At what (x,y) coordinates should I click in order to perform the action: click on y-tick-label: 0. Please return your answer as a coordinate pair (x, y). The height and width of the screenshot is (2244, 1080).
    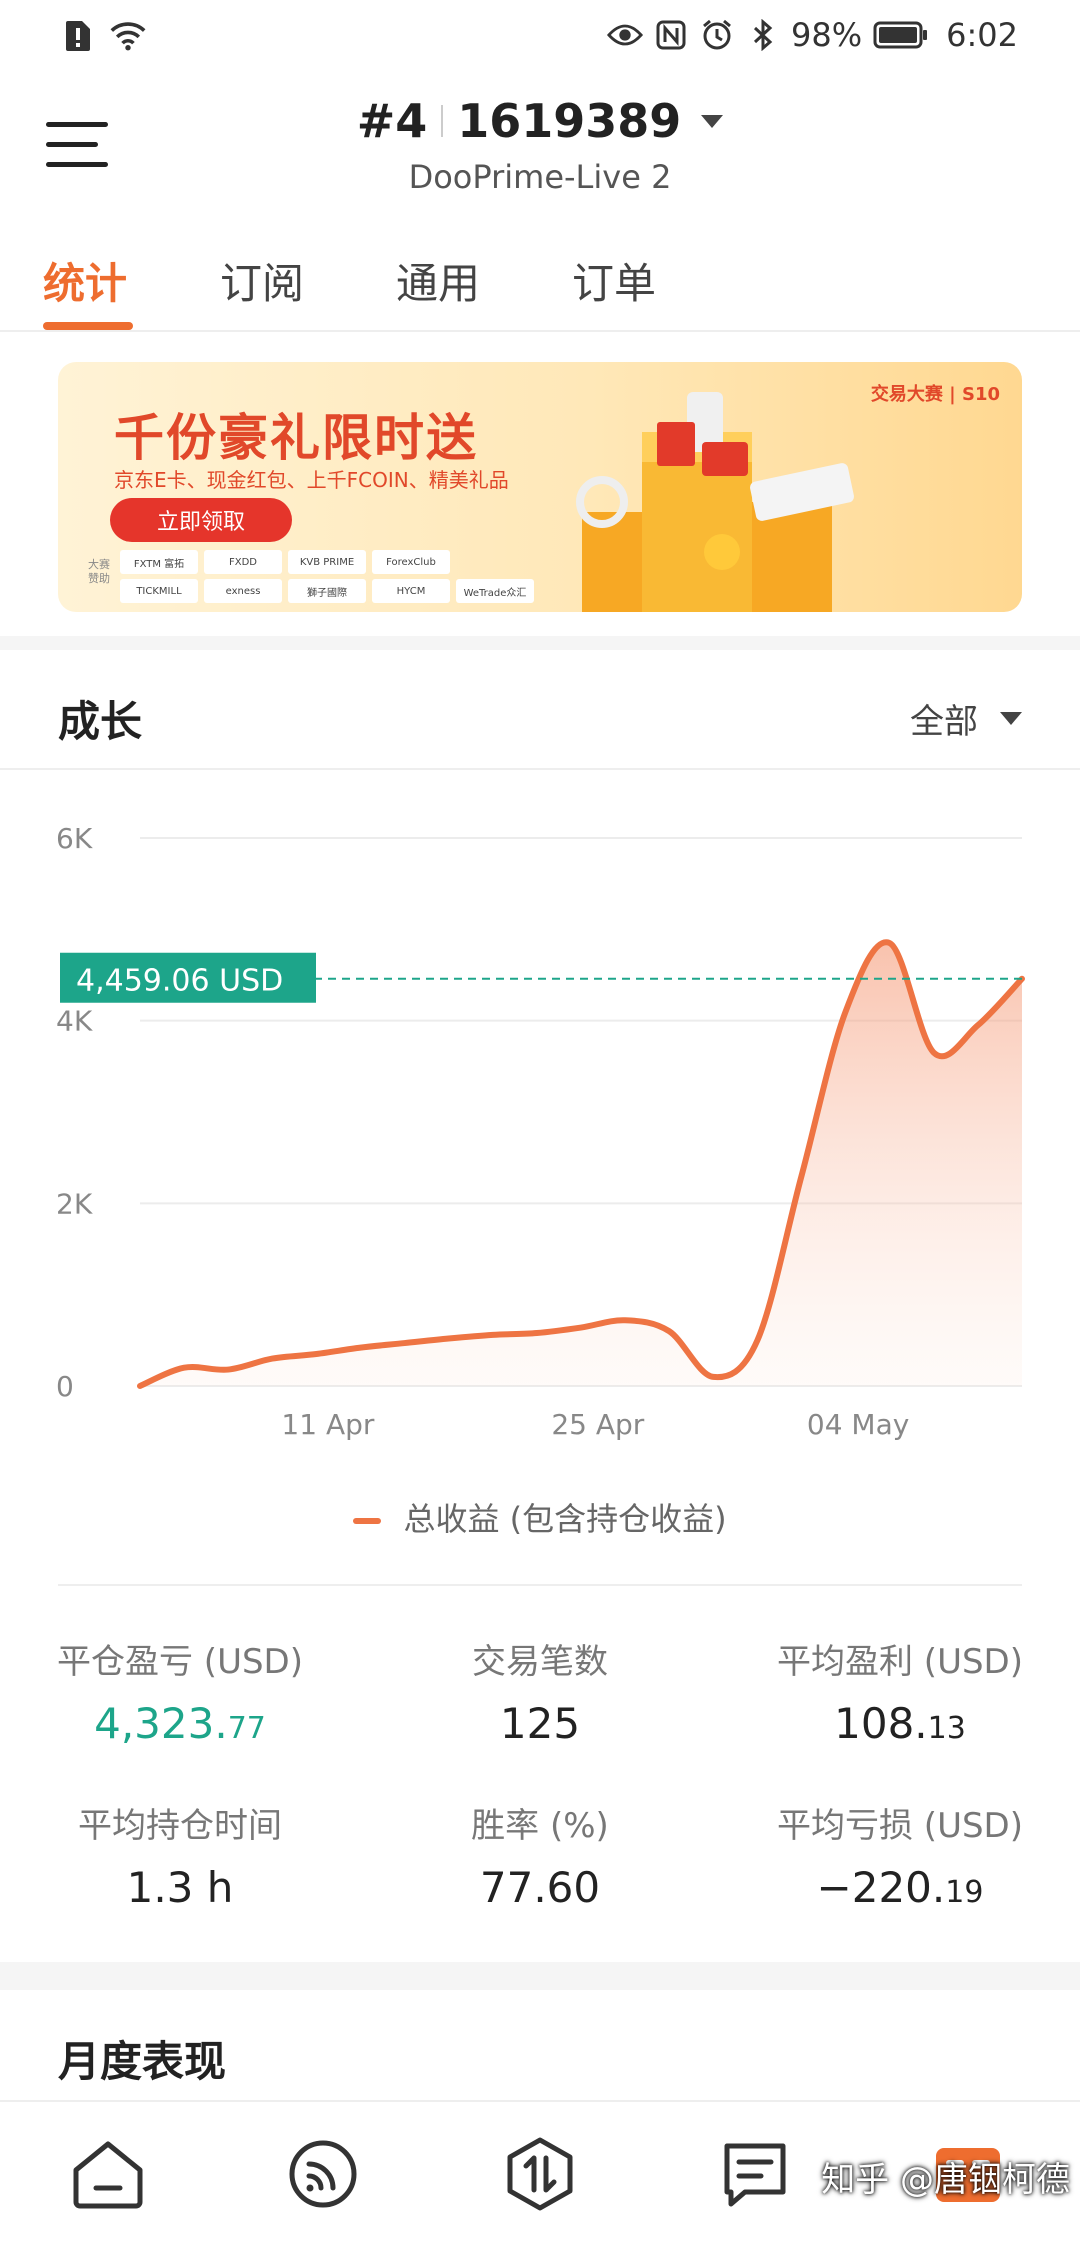
    Looking at the image, I should click on (65, 1386).